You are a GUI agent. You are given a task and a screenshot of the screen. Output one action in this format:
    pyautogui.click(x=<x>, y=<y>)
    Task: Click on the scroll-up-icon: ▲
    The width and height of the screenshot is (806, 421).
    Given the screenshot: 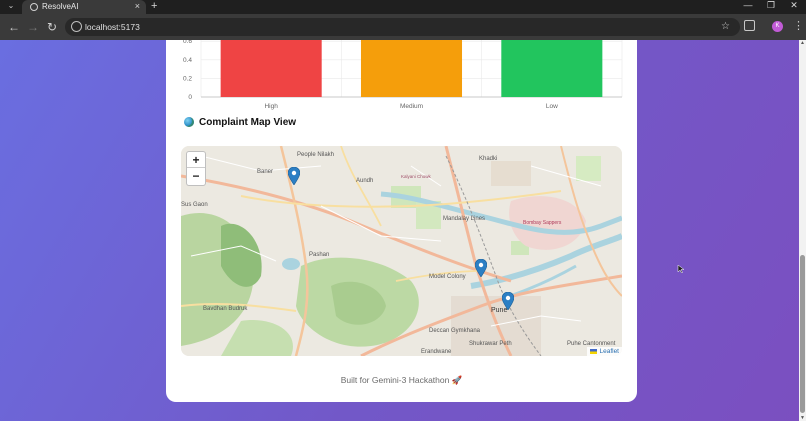 What is the action you would take?
    pyautogui.click(x=802, y=43)
    